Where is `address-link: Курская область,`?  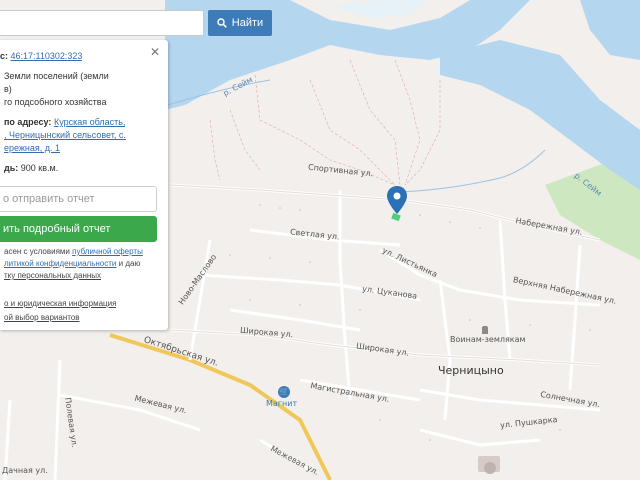 address-link: Курская область, is located at coordinates (90, 122).